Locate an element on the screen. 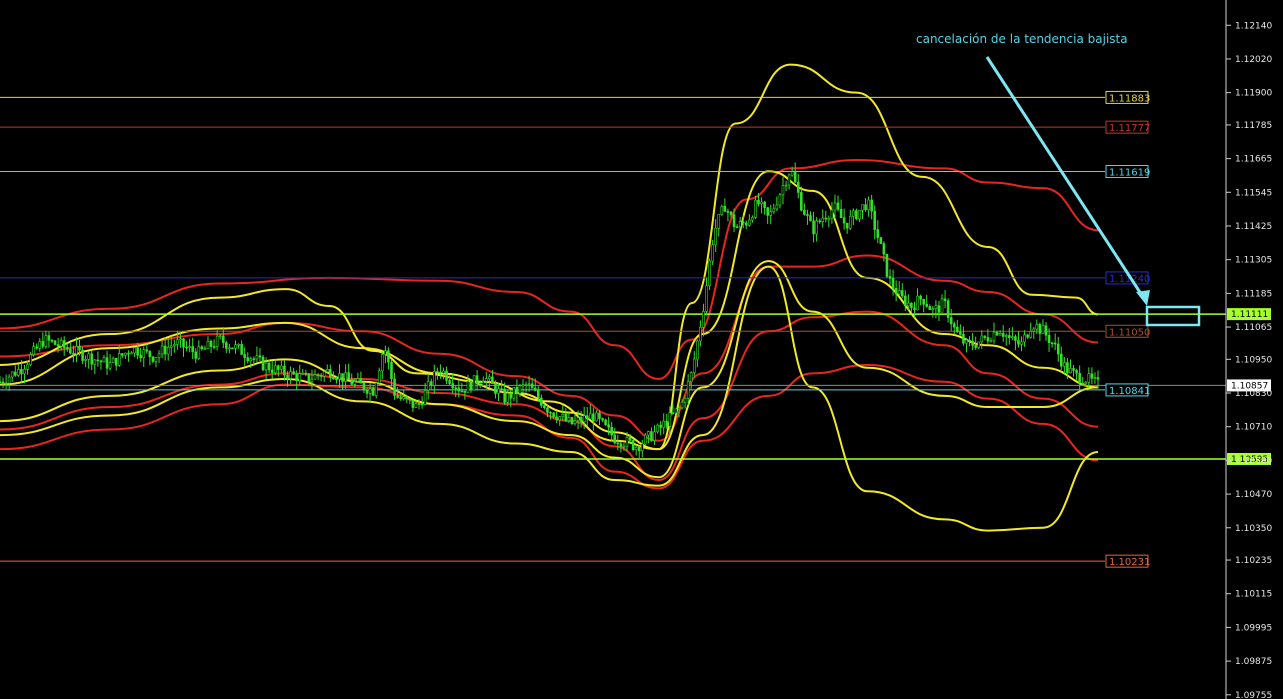 This screenshot has height=699, width=1283. y-tick-label: 1.10590 is located at coordinates (1253, 461).